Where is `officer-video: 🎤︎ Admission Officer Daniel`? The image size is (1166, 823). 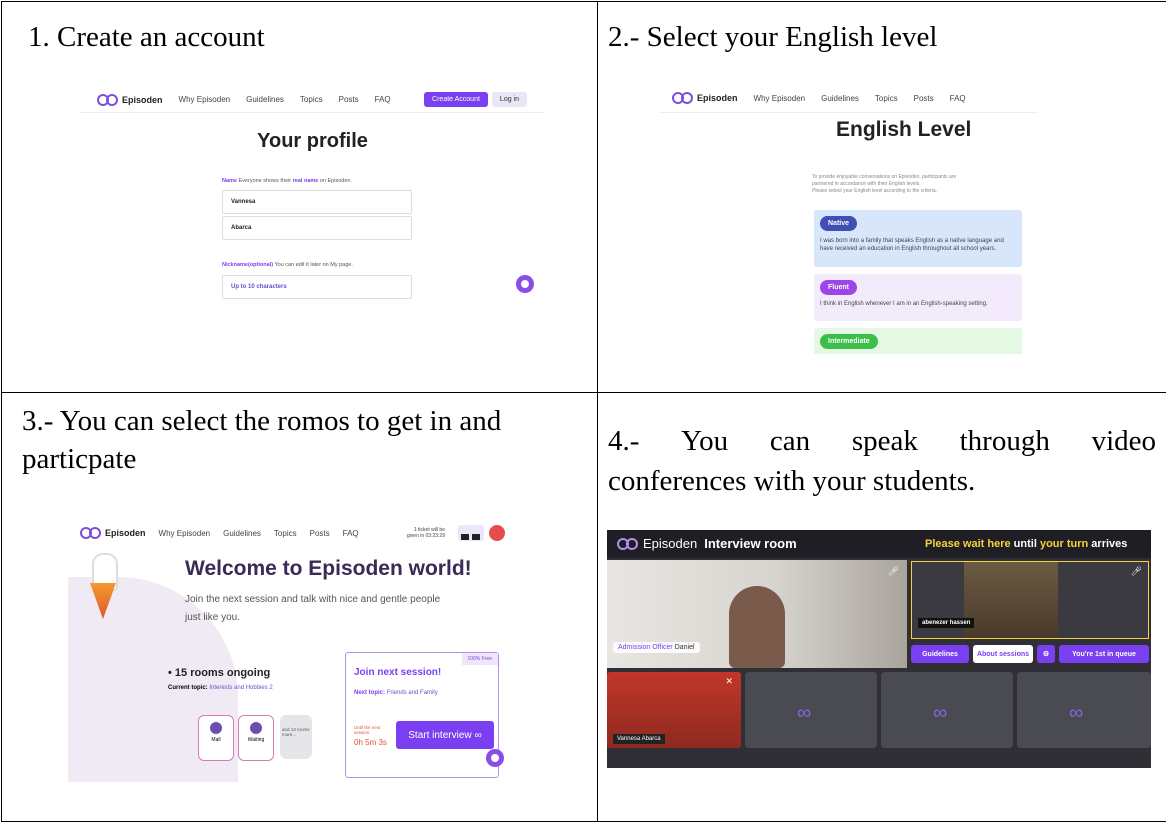 officer-video: 🎤︎ Admission Officer Daniel is located at coordinates (757, 614).